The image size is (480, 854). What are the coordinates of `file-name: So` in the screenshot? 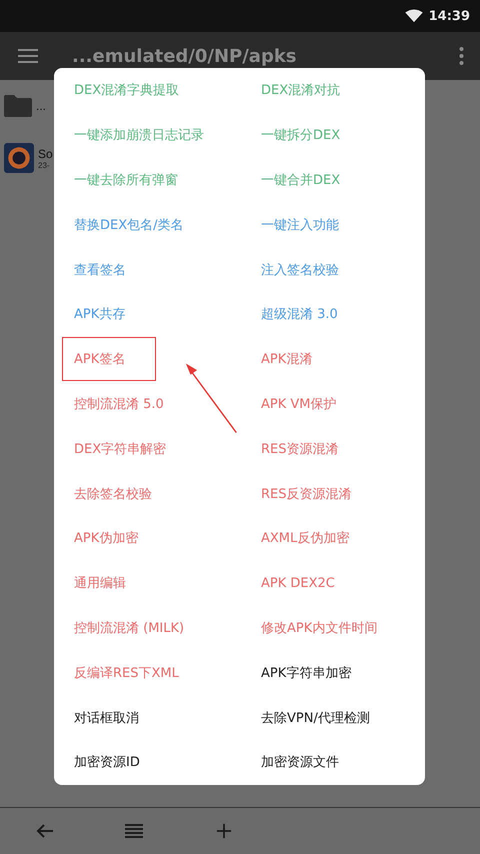 It's located at (45, 153).